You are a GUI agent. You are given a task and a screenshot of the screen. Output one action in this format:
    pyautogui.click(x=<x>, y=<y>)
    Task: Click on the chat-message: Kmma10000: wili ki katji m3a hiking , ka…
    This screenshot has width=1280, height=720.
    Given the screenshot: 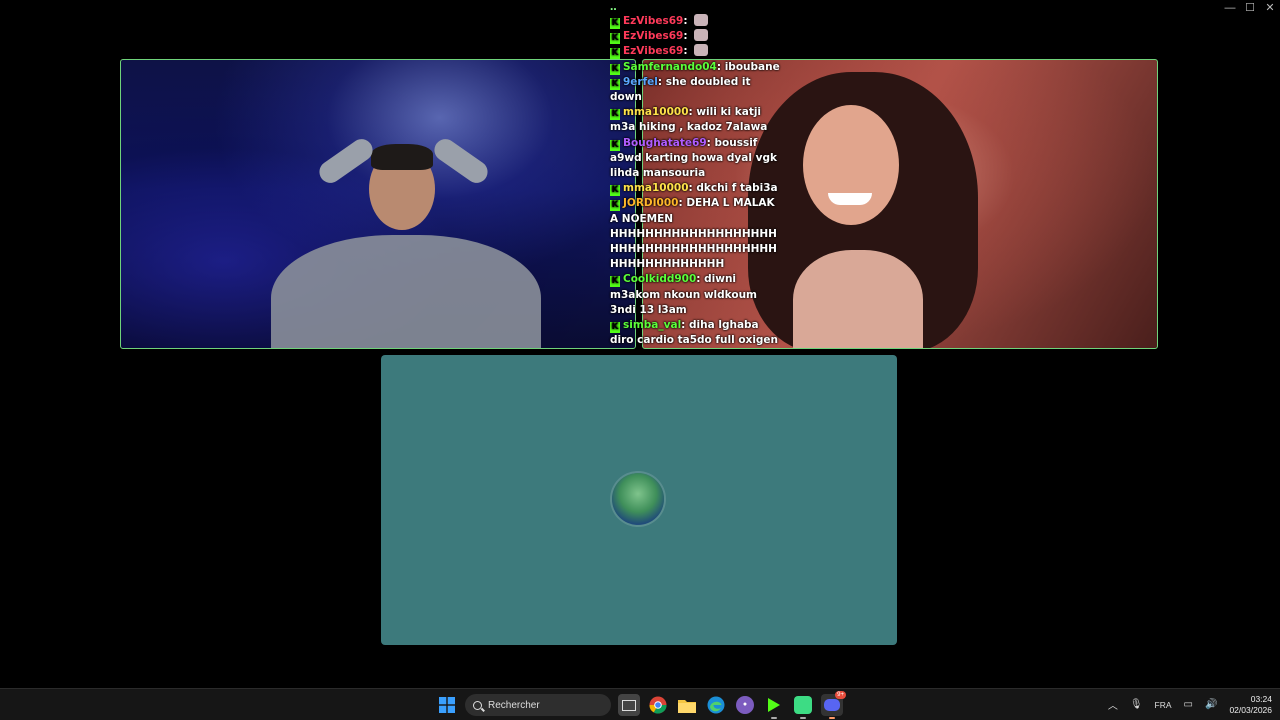 What is the action you would take?
    pyautogui.click(x=696, y=120)
    